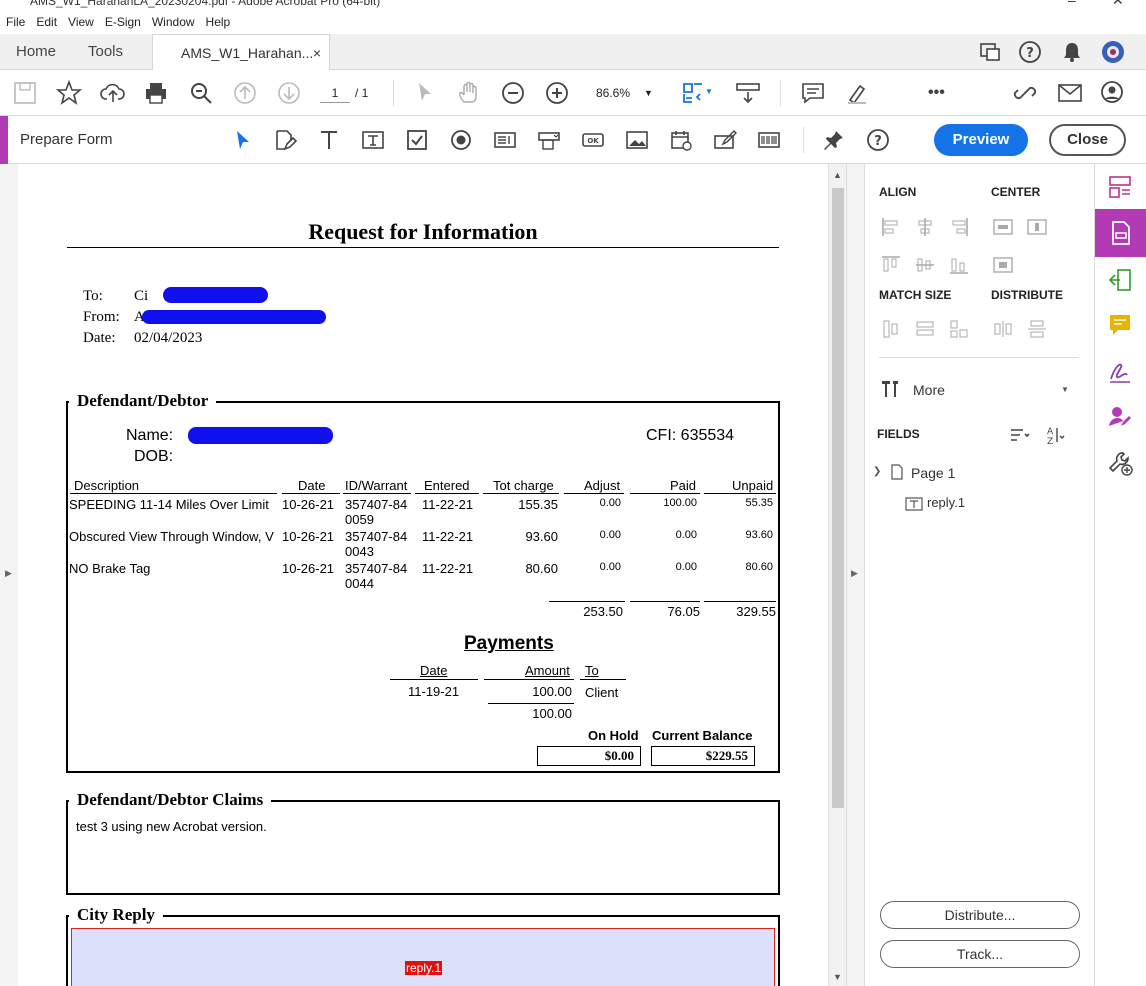  What do you see at coordinates (709, 91) in the screenshot?
I see `fit-chevron-icon: ▼` at bounding box center [709, 91].